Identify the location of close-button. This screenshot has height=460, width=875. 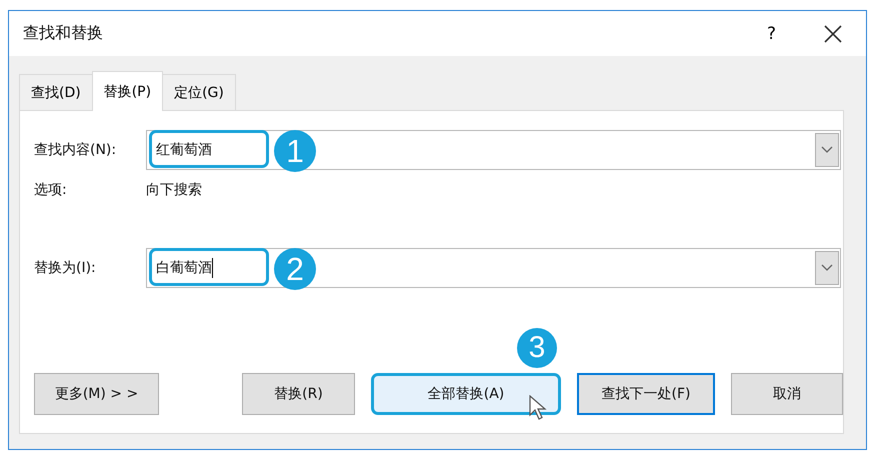
(833, 33).